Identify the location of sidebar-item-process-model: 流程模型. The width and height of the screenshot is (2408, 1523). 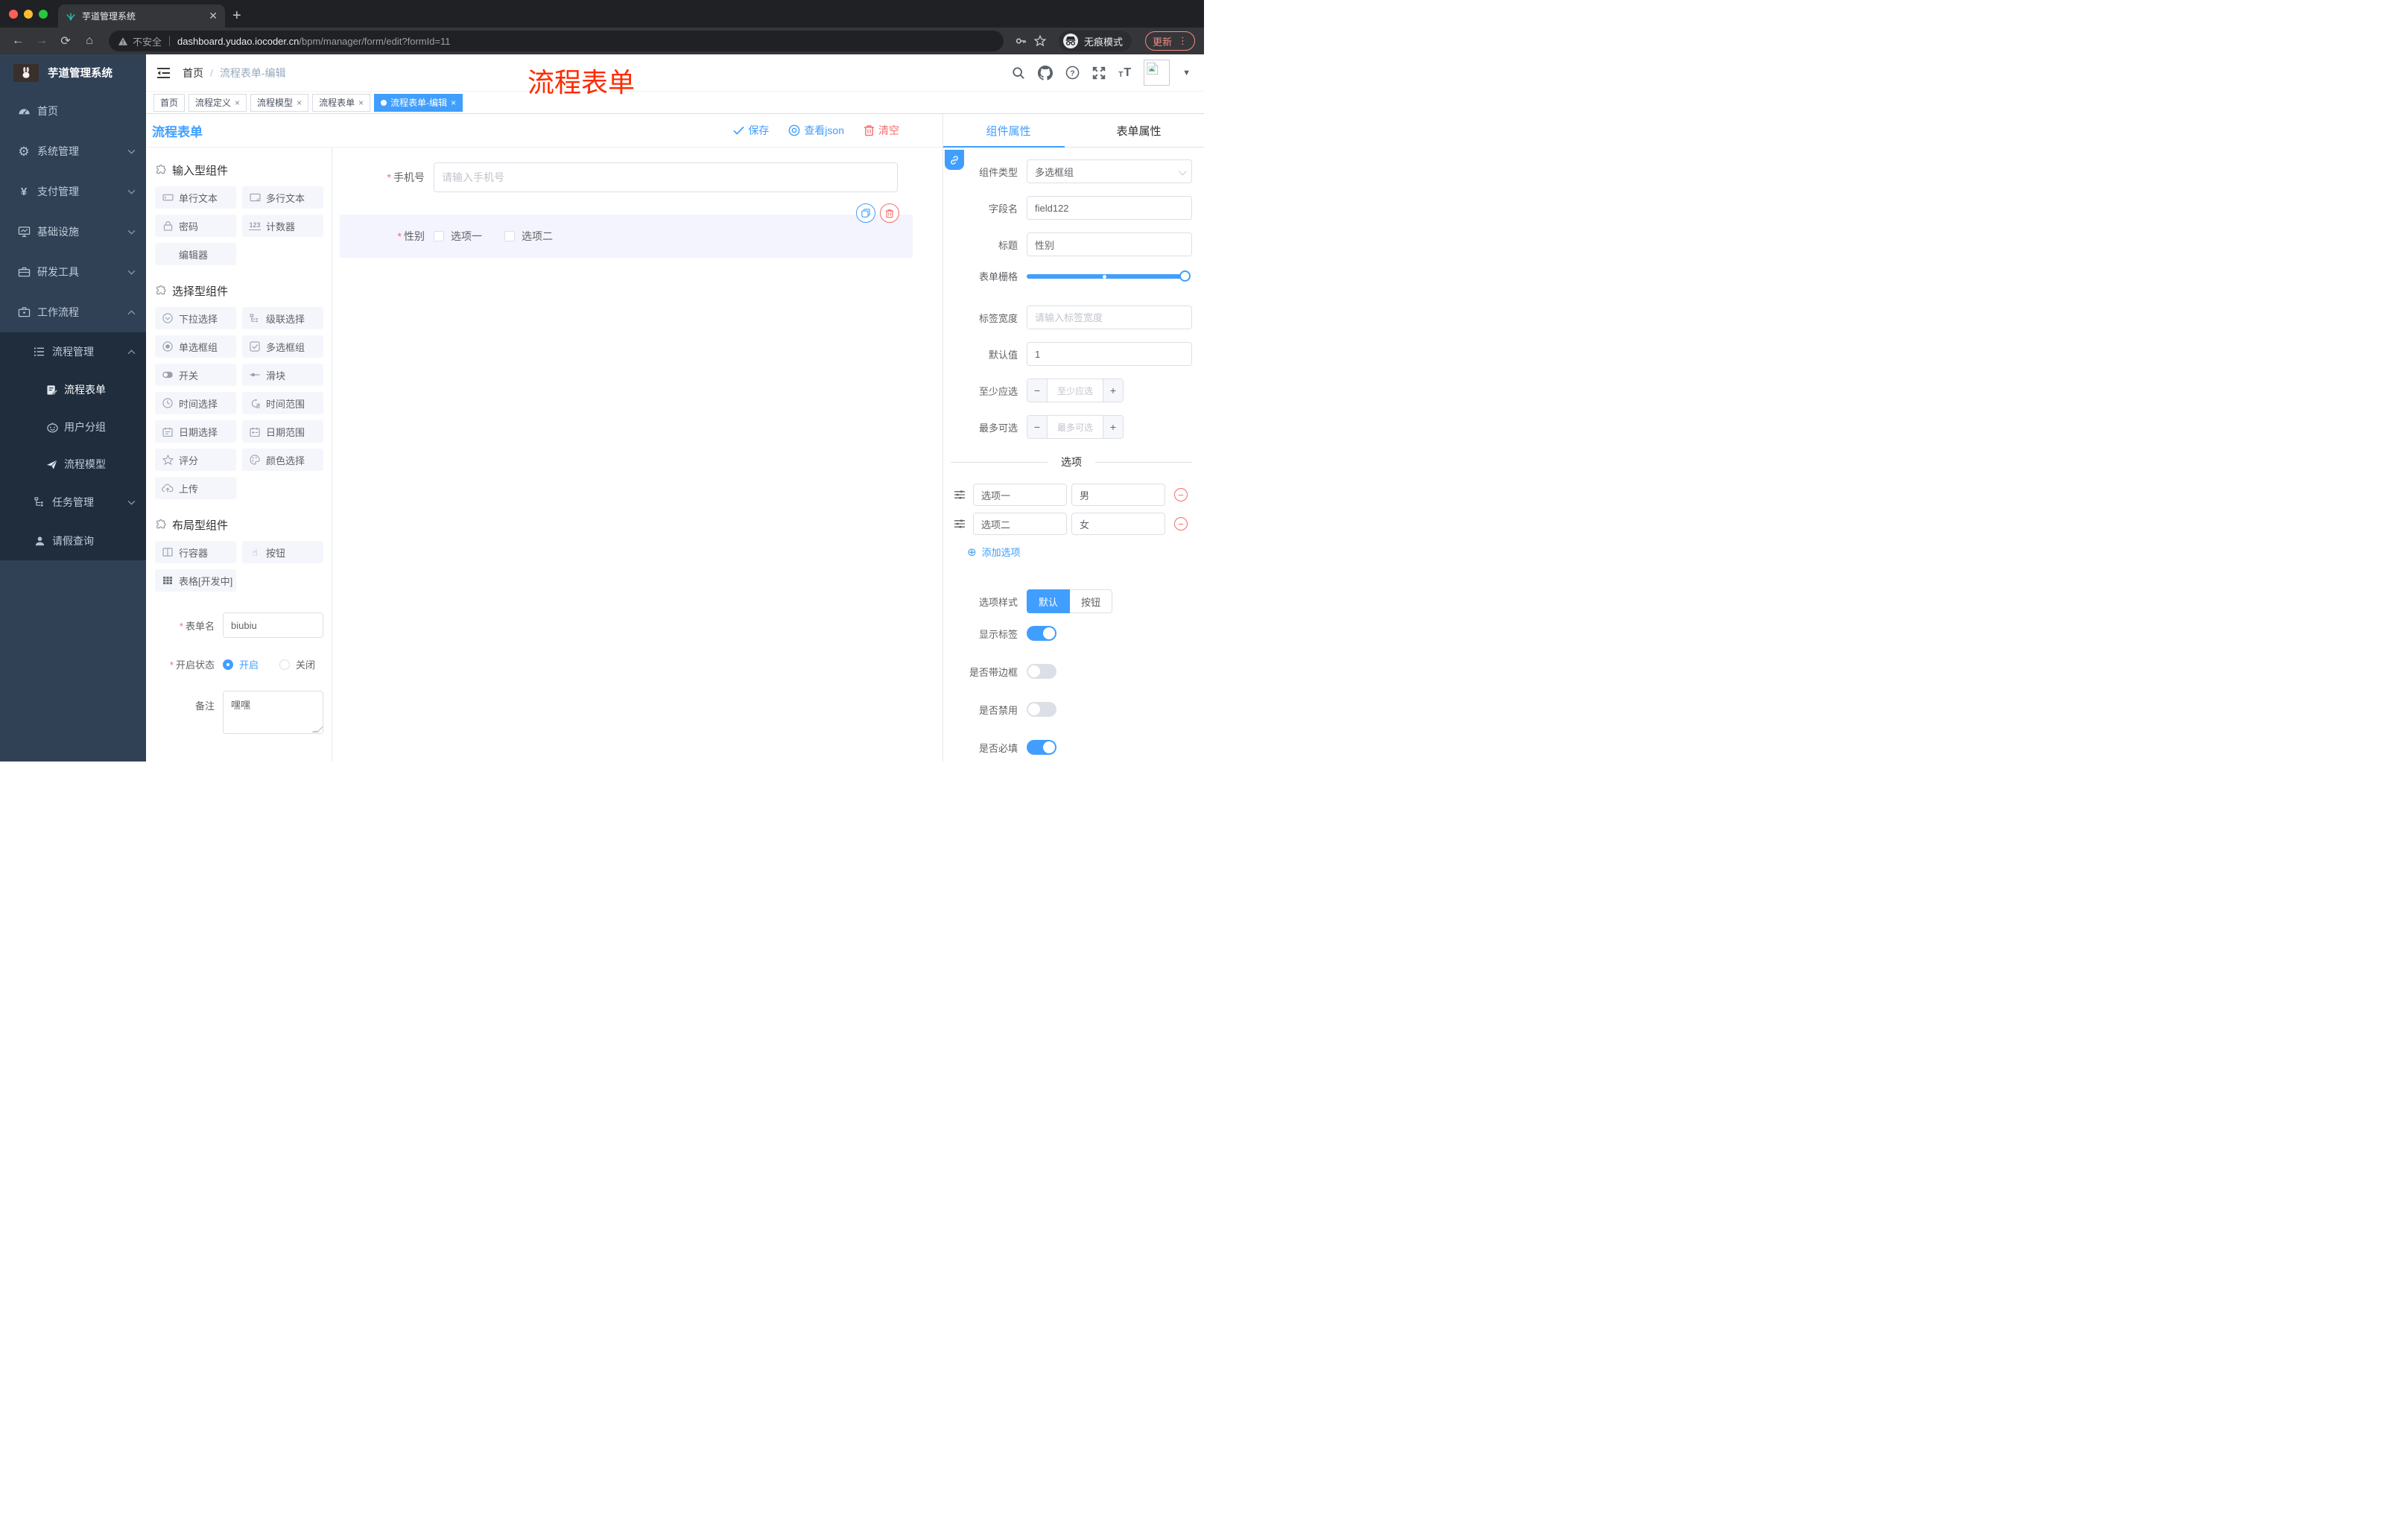
(73, 465).